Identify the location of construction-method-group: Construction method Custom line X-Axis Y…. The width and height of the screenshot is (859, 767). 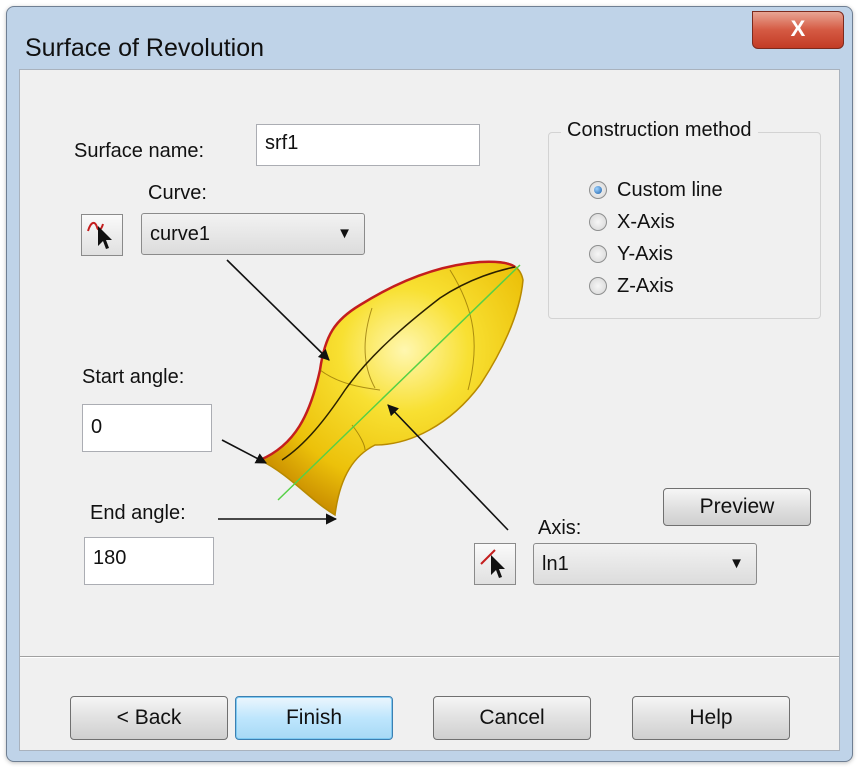
(684, 219).